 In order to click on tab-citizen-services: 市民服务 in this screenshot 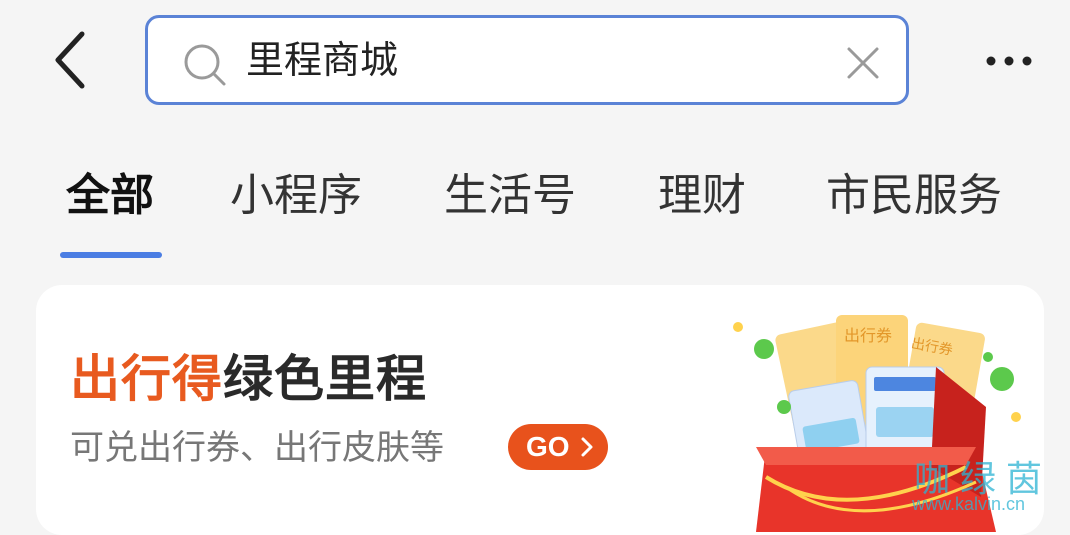, I will do `click(914, 196)`.